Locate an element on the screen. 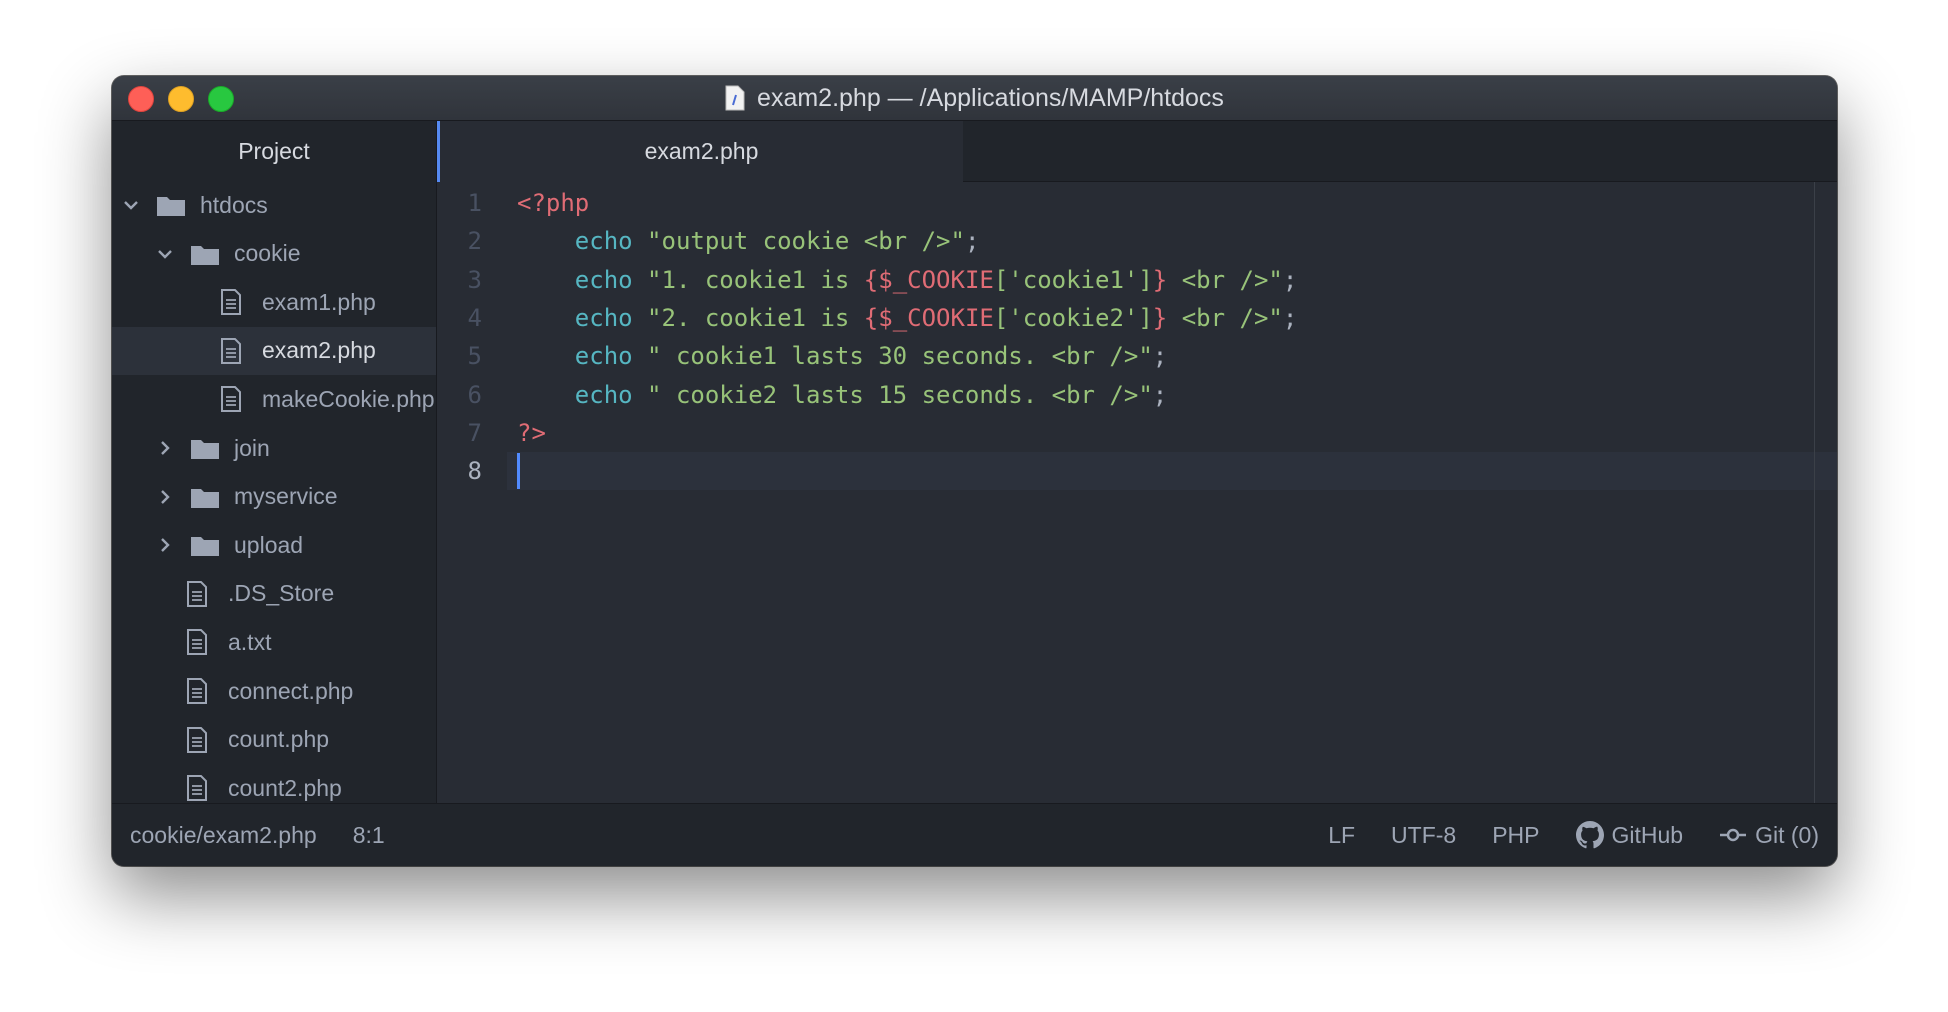 The image size is (1948, 1012). window-title: exam2.php — /Applications/MAMP/htdocs is located at coordinates (990, 97).